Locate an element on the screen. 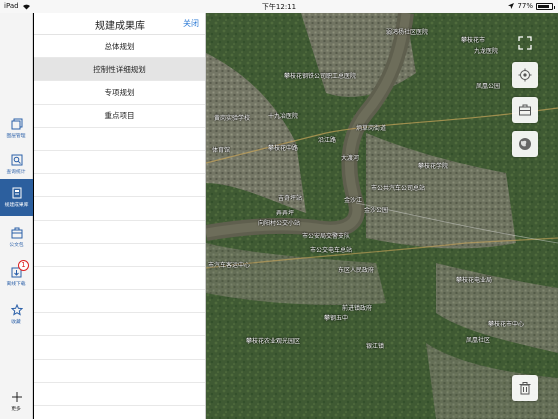 The width and height of the screenshot is (558, 419). map-label: 沿江路 is located at coordinates (327, 140).